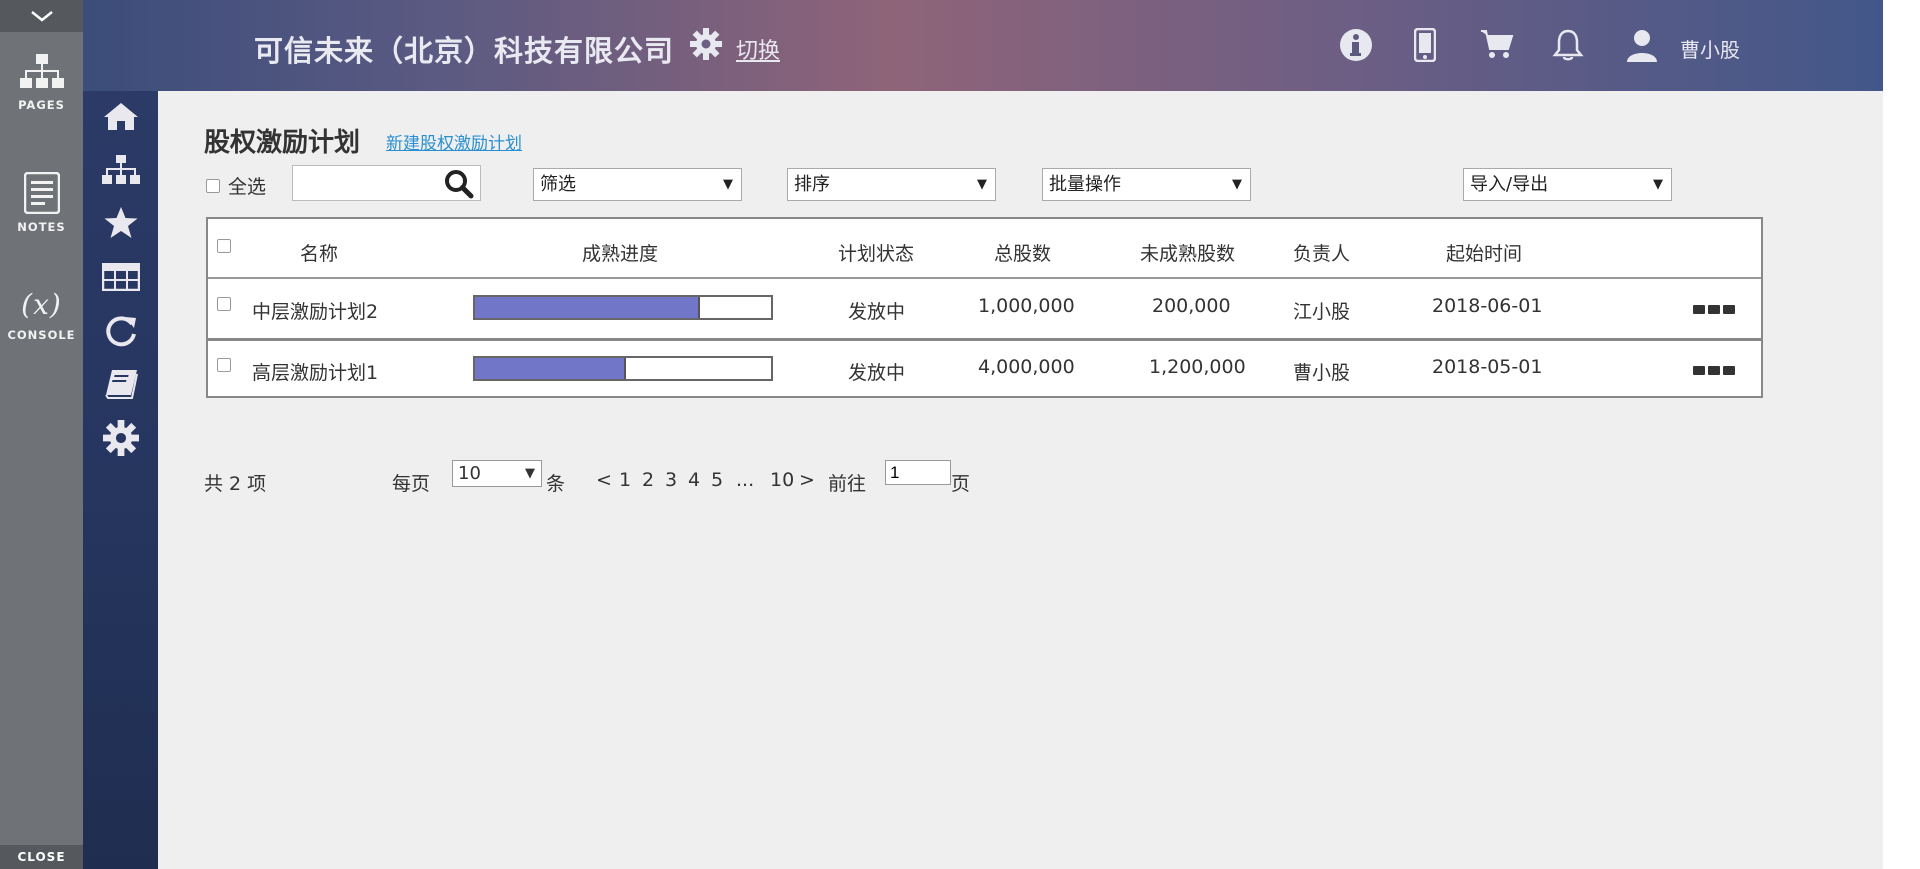 The image size is (1920, 869). I want to click on filter-dropdown-label: 筛选, so click(558, 184).